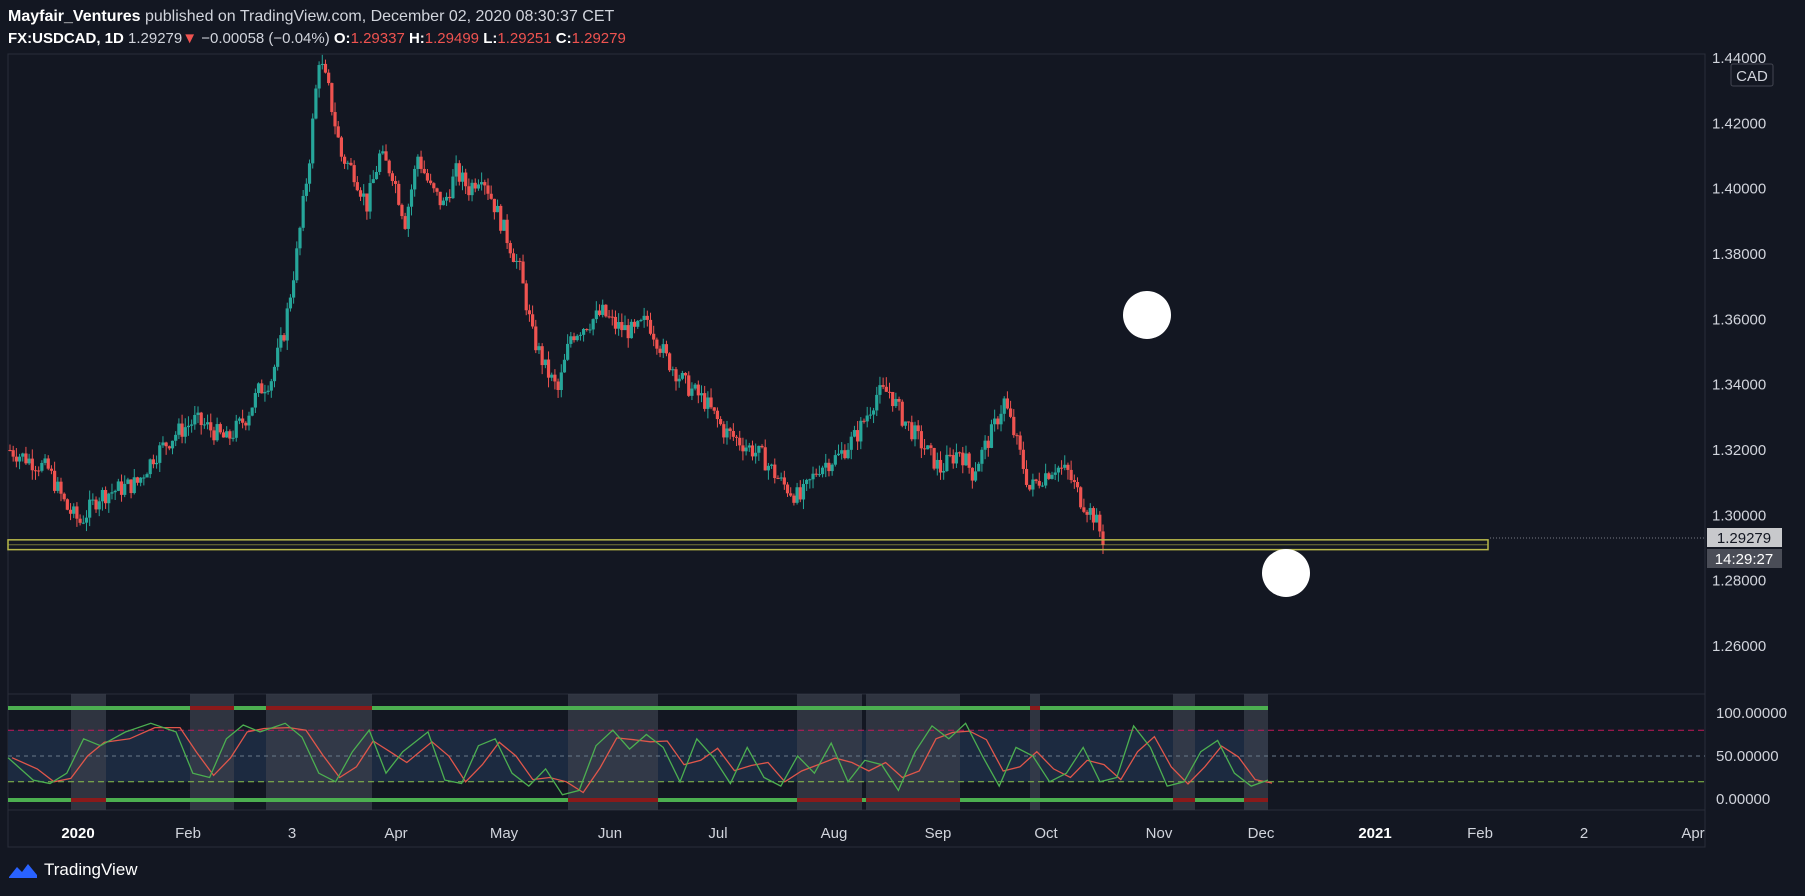  Describe the element at coordinates (91, 870) in the screenshot. I see `brand-name: TradingView` at that location.